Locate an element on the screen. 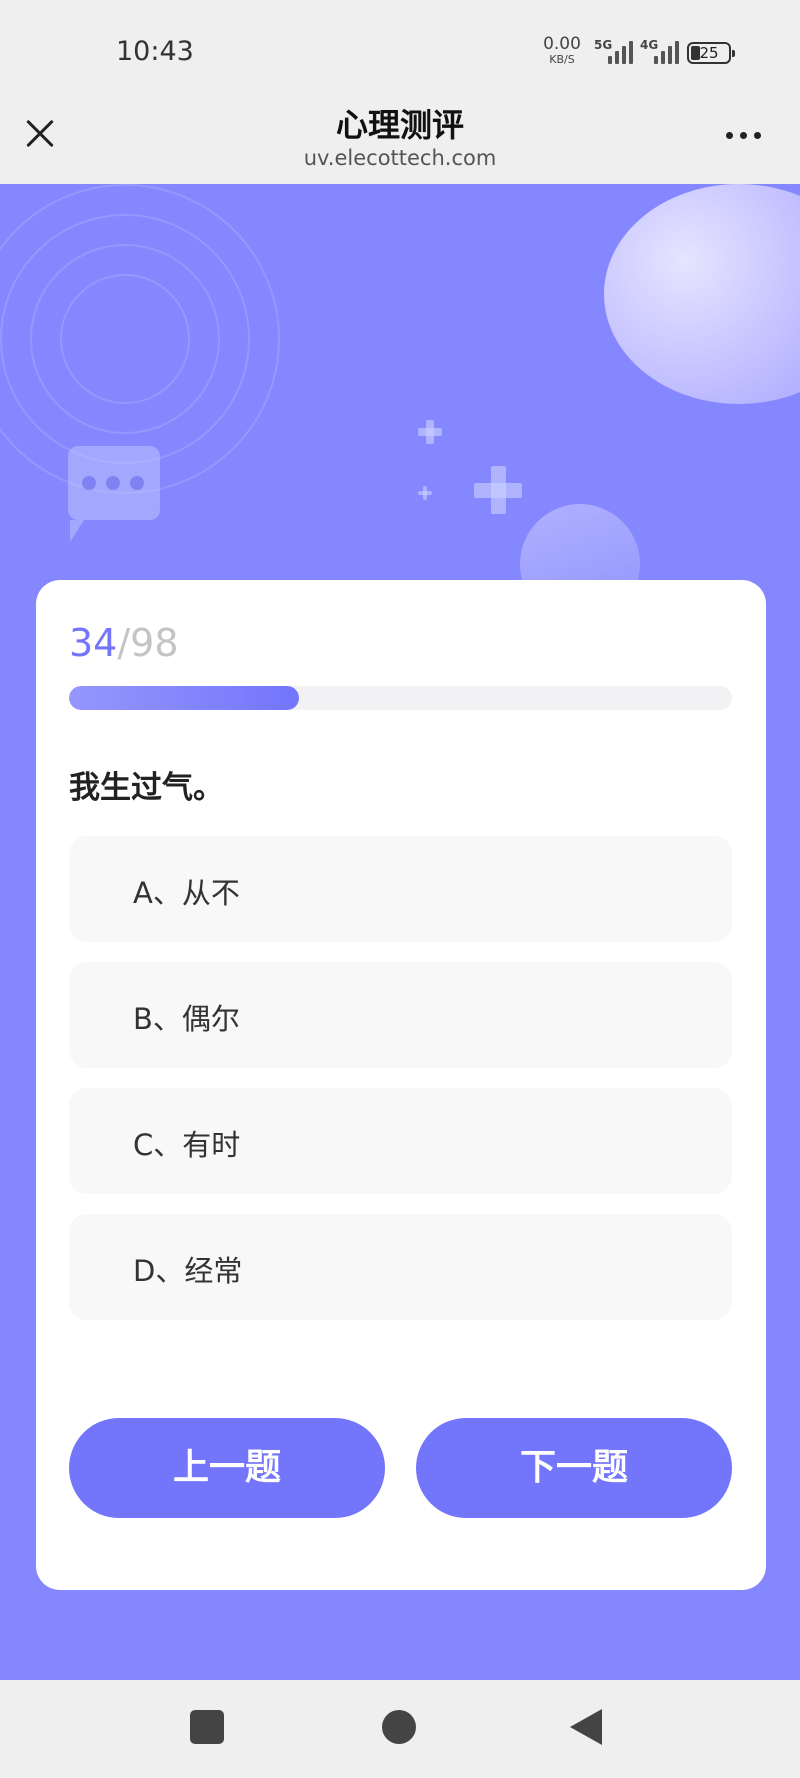 The image size is (800, 1778). network-speed: 0.00 KB/S is located at coordinates (562, 50).